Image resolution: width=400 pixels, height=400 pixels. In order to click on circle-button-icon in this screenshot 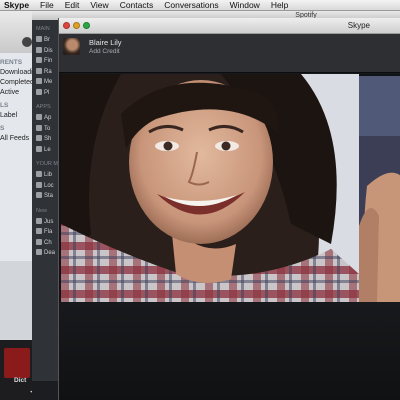, I will do `click(27, 42)`.